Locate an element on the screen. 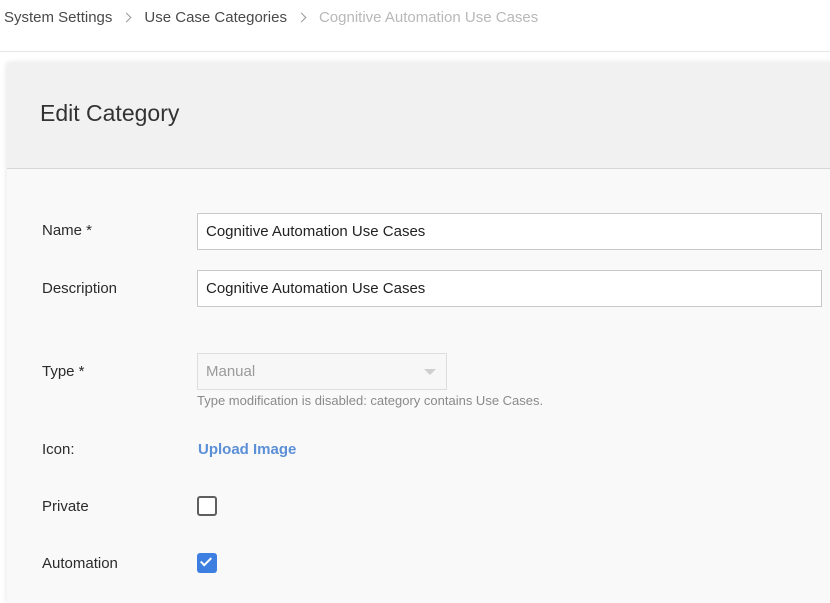 This screenshot has height=603, width=830. checkmark-icon is located at coordinates (206, 560).